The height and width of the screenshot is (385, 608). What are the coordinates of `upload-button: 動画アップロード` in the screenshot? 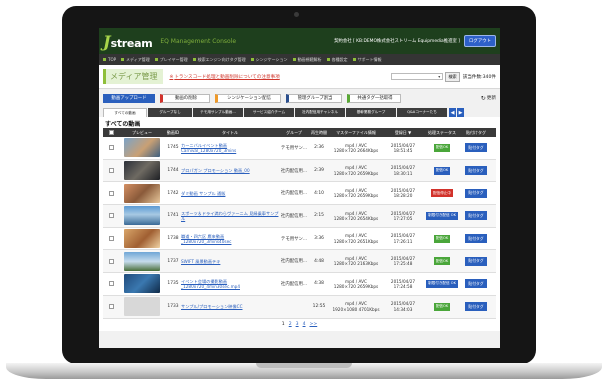 It's located at (129, 98).